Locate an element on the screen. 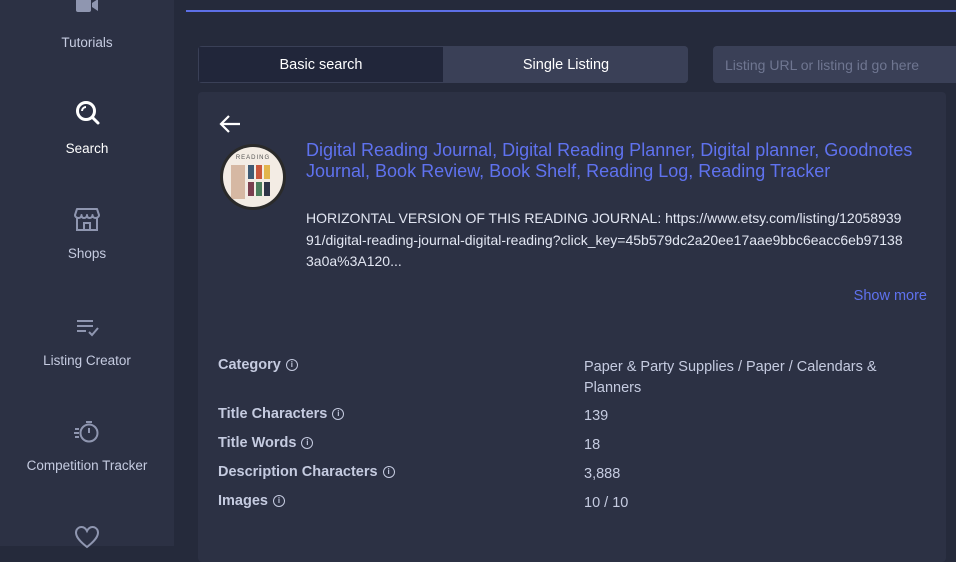 This screenshot has height=562, width=956. detail-value: 10 / 10 is located at coordinates (606, 503).